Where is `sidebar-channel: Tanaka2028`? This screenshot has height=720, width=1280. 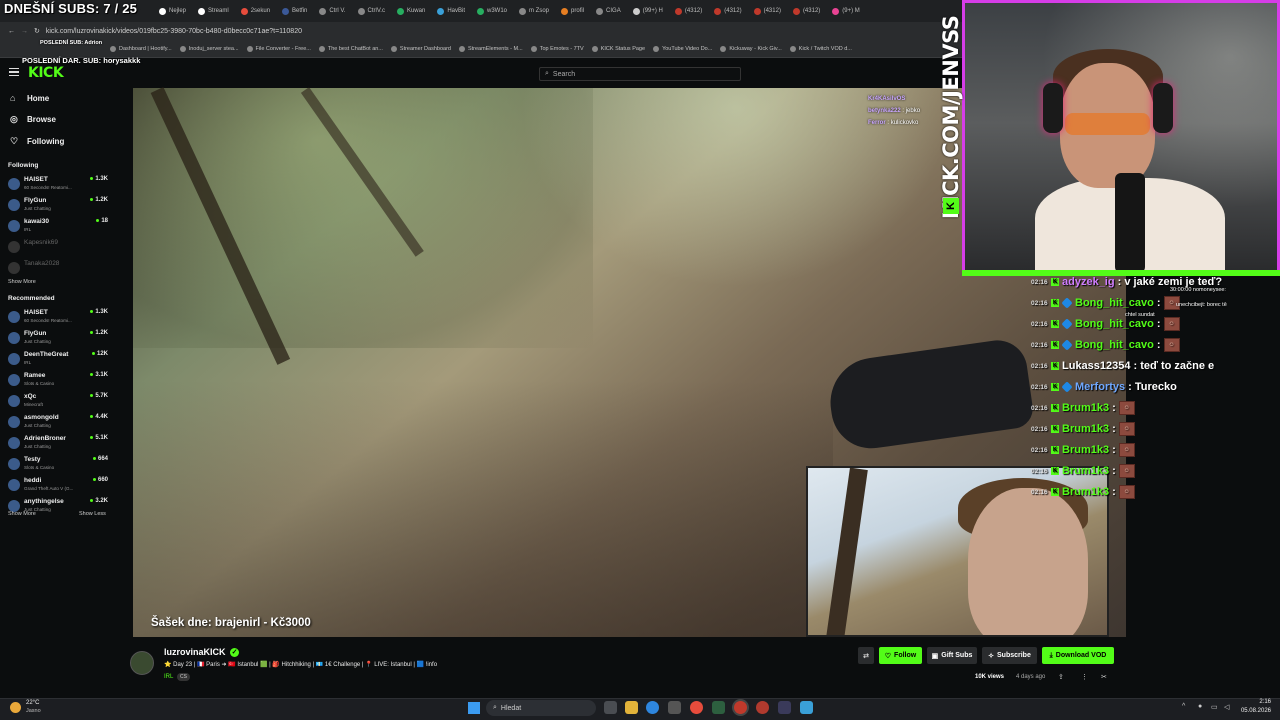
sidebar-channel: Tanaka2028 is located at coordinates (58, 268).